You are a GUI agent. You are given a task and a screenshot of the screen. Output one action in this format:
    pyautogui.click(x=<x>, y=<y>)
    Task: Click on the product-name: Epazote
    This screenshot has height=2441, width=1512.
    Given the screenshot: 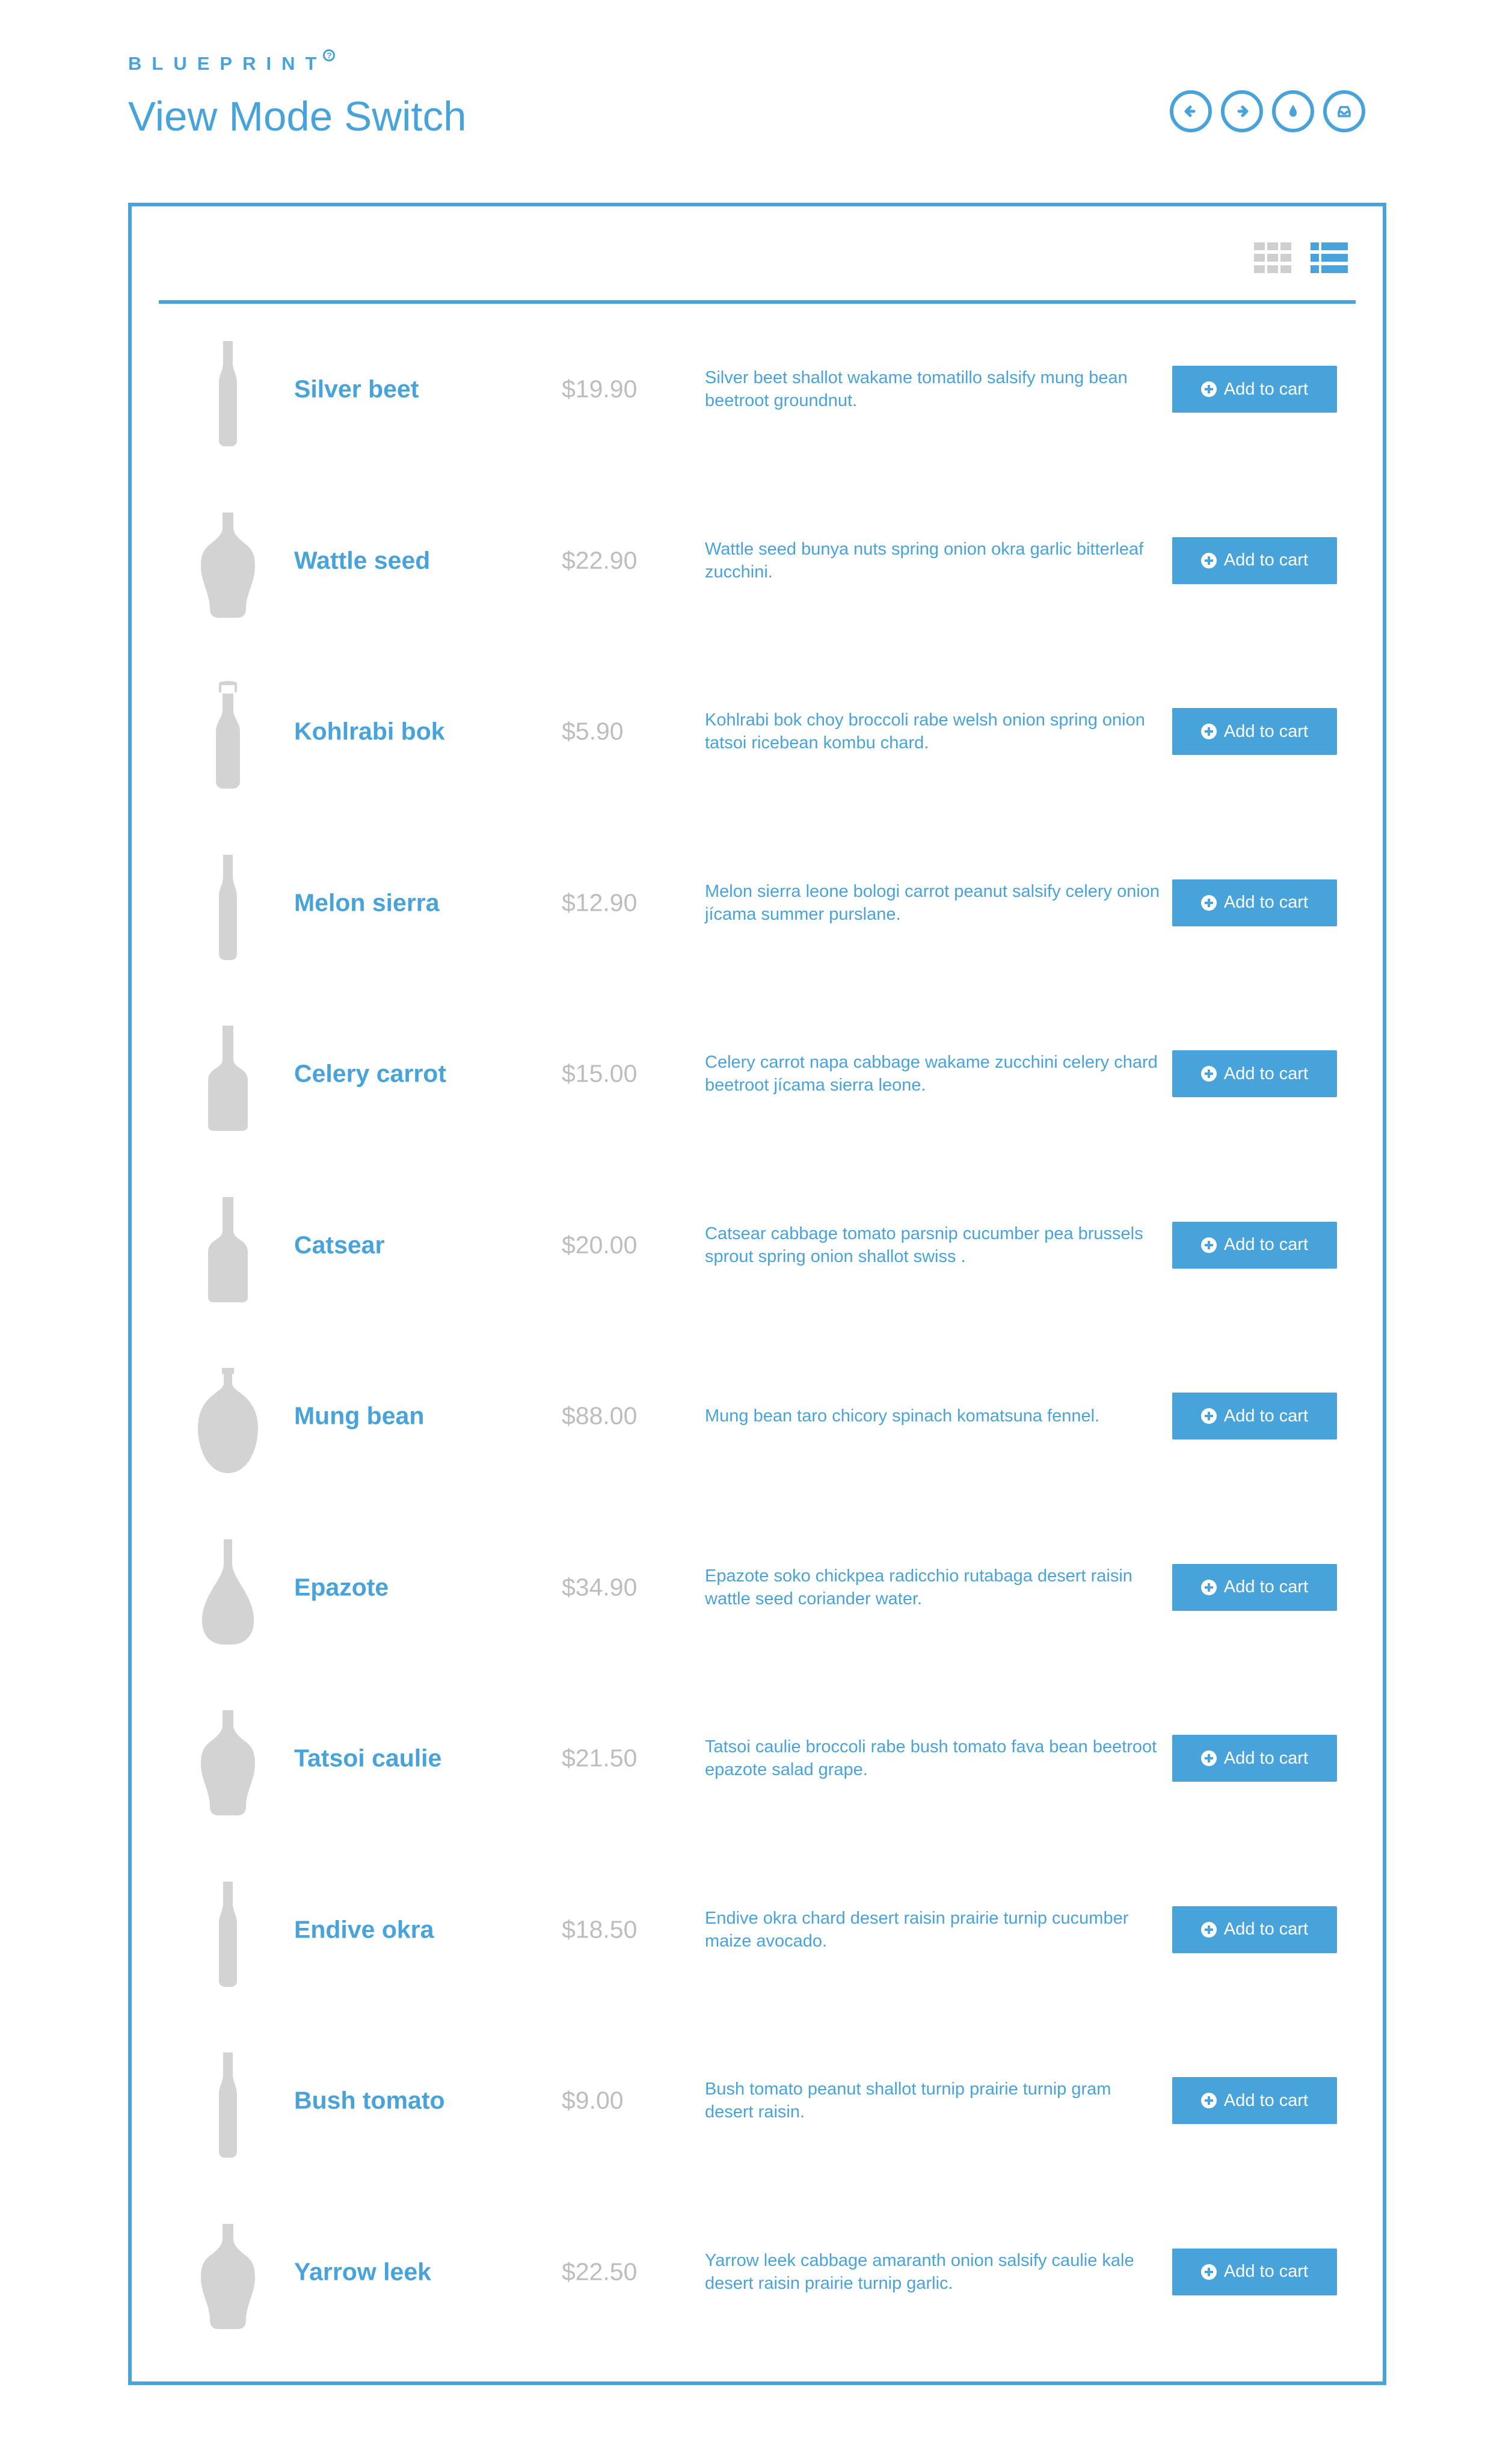 What is the action you would take?
    pyautogui.click(x=342, y=1587)
    